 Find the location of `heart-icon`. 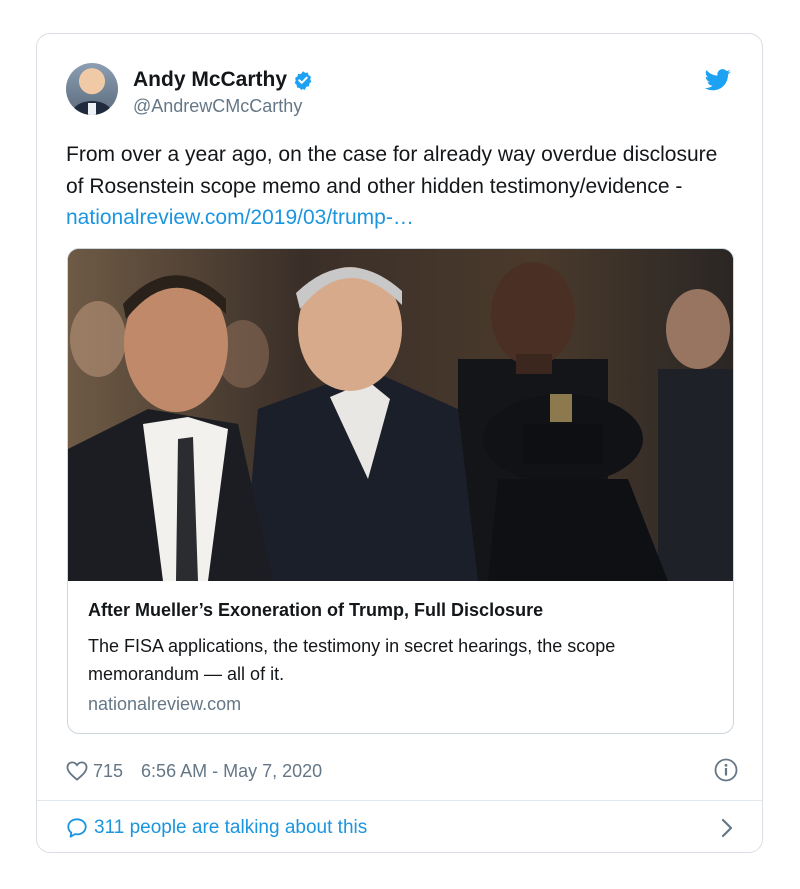

heart-icon is located at coordinates (77, 771).